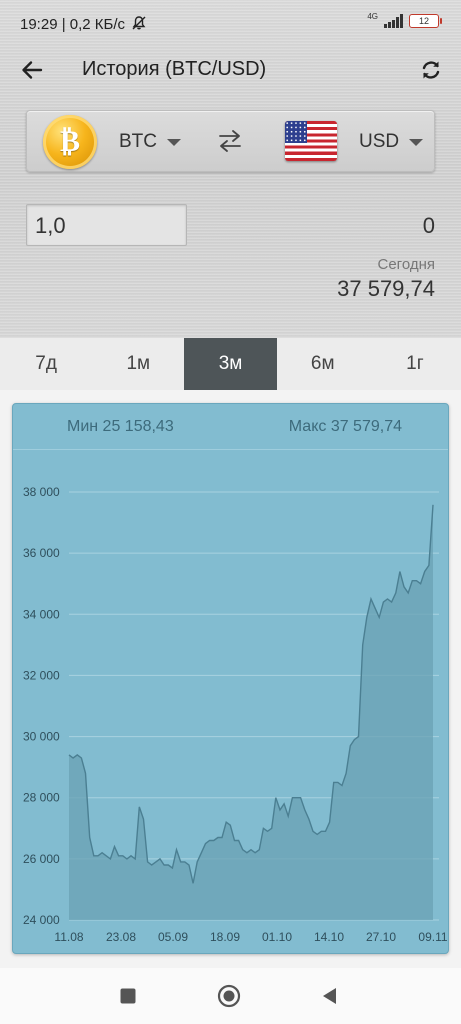  I want to click on back-nav-button, so click(330, 996).